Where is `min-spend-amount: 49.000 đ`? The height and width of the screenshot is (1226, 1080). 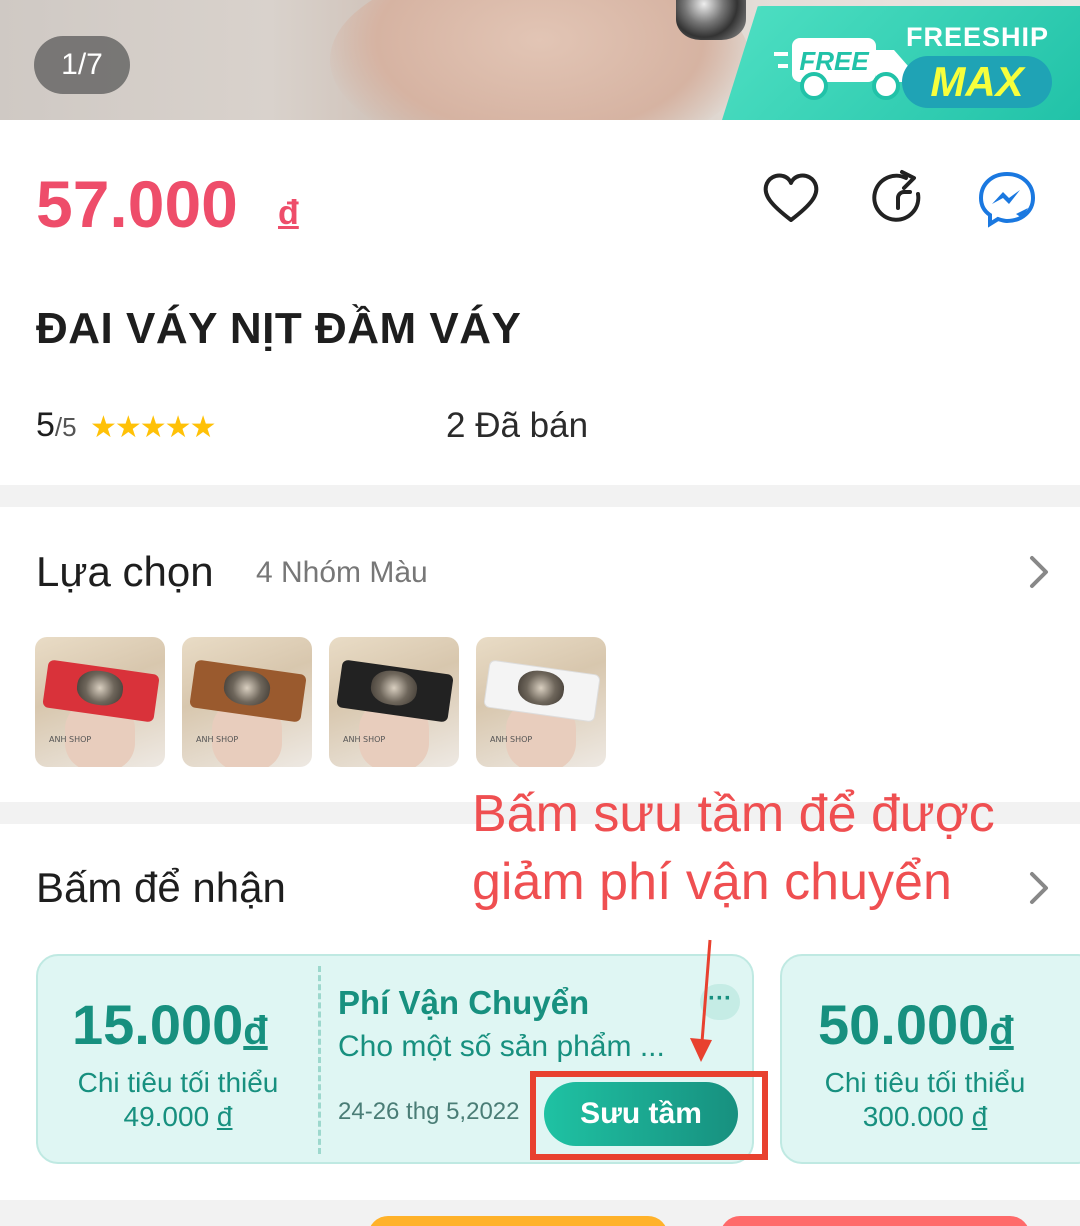
min-spend-amount: 49.000 đ is located at coordinates (178, 1117).